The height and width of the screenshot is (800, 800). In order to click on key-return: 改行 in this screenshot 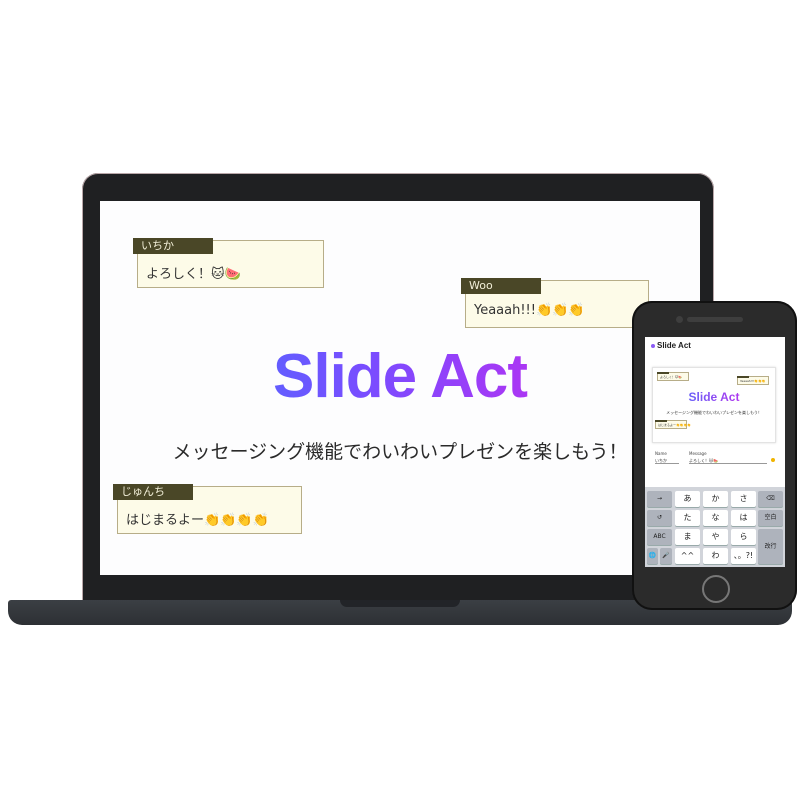, I will do `click(770, 546)`.